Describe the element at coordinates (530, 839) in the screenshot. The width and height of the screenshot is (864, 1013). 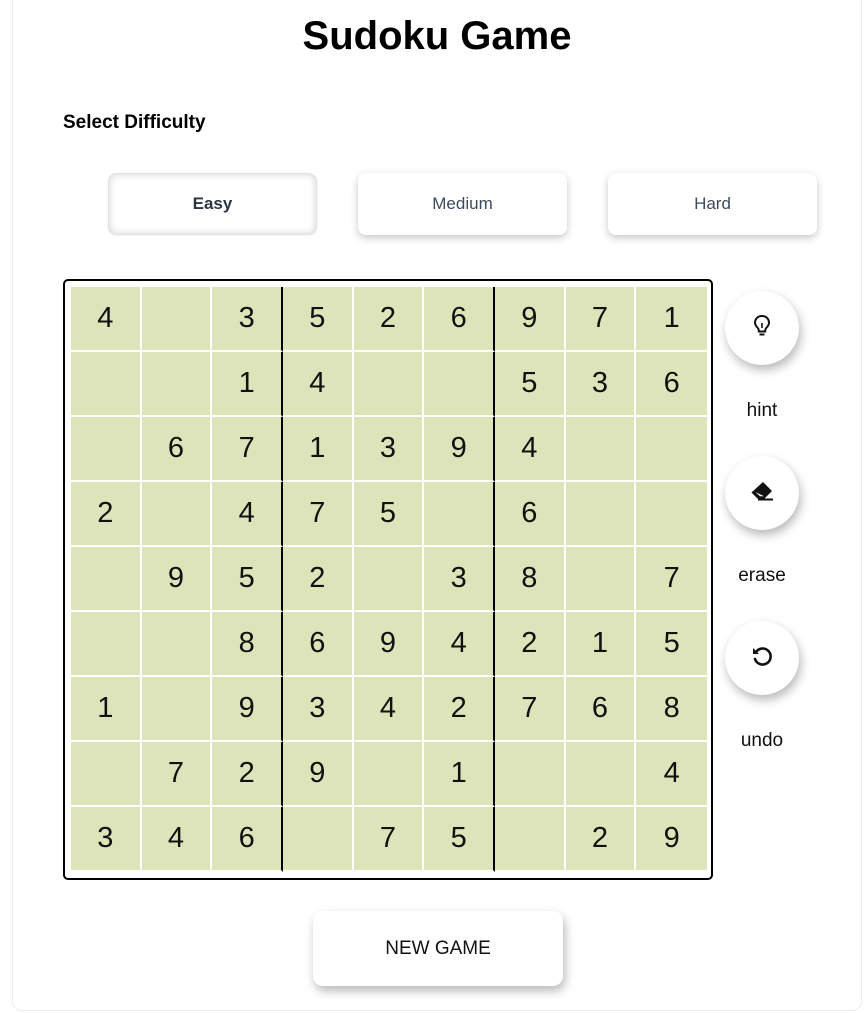
I see `sudoku-cell-r9-c7` at that location.